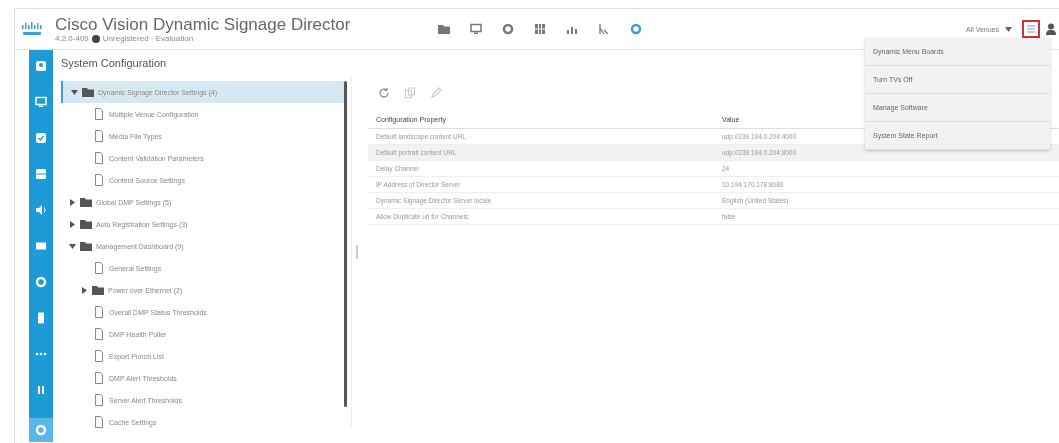  Describe the element at coordinates (1008, 29) in the screenshot. I see `caret-icon` at that location.